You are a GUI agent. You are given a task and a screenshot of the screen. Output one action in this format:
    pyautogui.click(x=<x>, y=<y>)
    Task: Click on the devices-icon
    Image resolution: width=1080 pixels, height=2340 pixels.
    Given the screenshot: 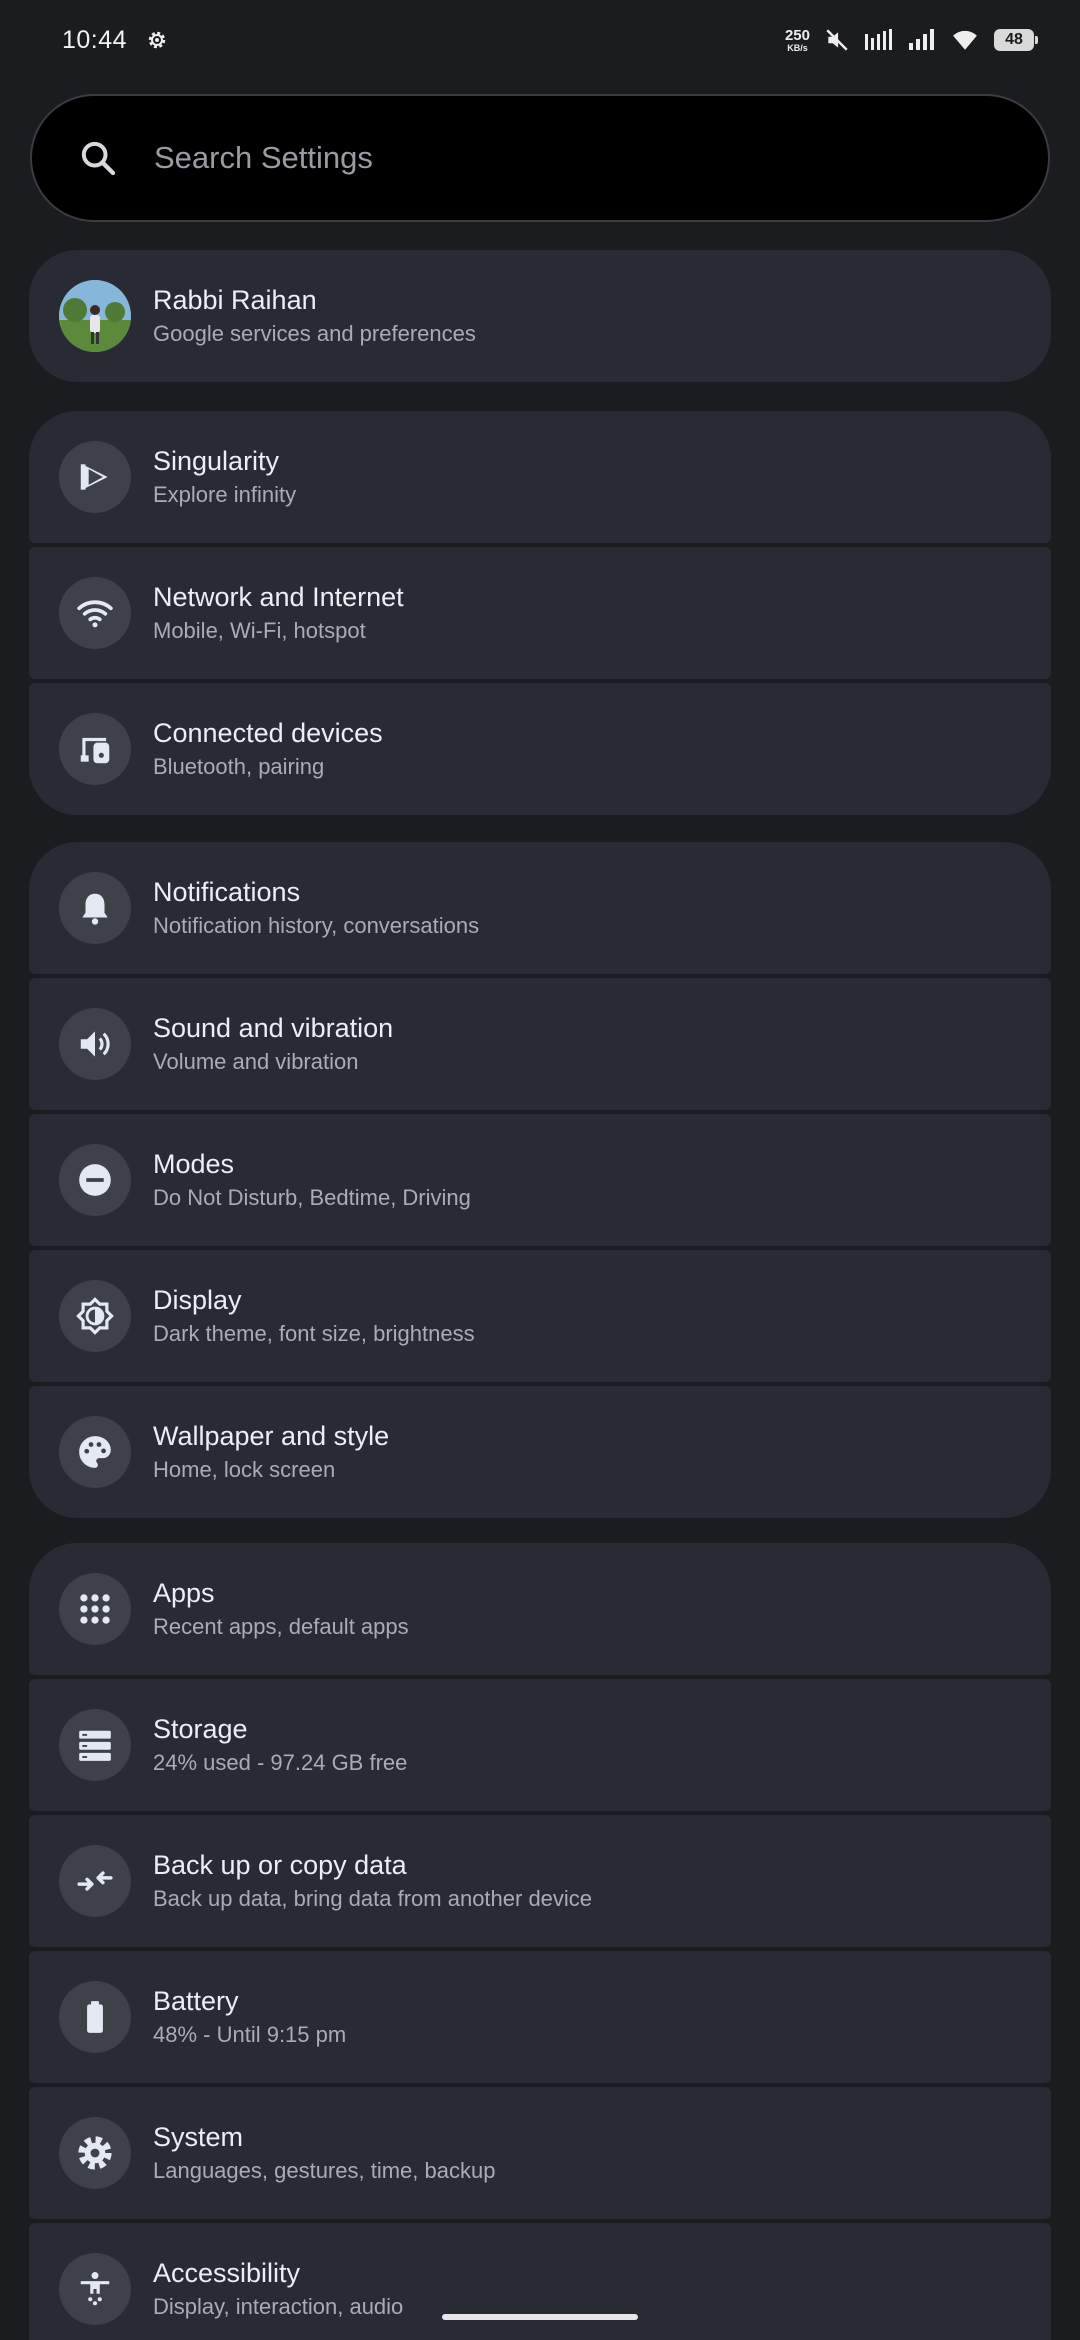 What is the action you would take?
    pyautogui.click(x=95, y=749)
    